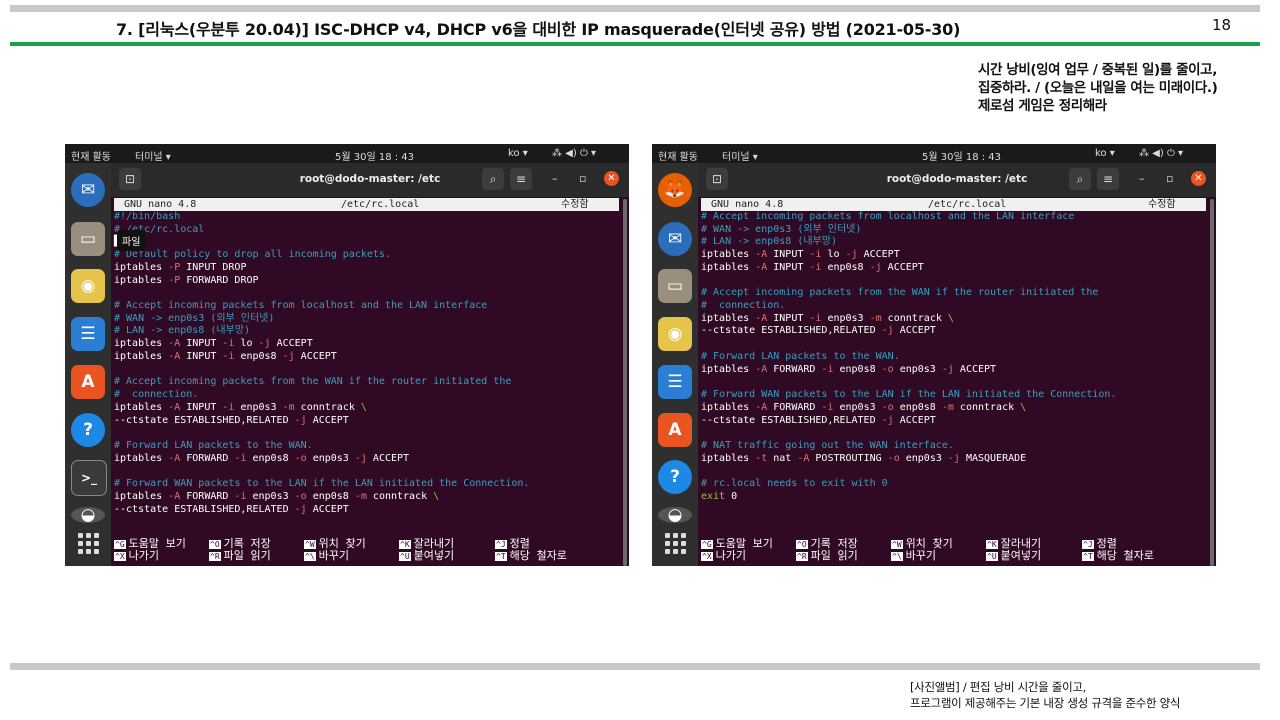 Image resolution: width=1280 pixels, height=720 pixels. I want to click on nano-title-bar: GNU nano 4.8 /etc/rc.local 수정함, so click(366, 204).